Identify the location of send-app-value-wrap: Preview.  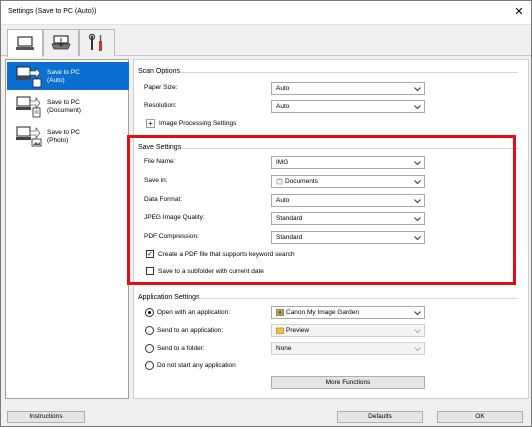
(292, 330).